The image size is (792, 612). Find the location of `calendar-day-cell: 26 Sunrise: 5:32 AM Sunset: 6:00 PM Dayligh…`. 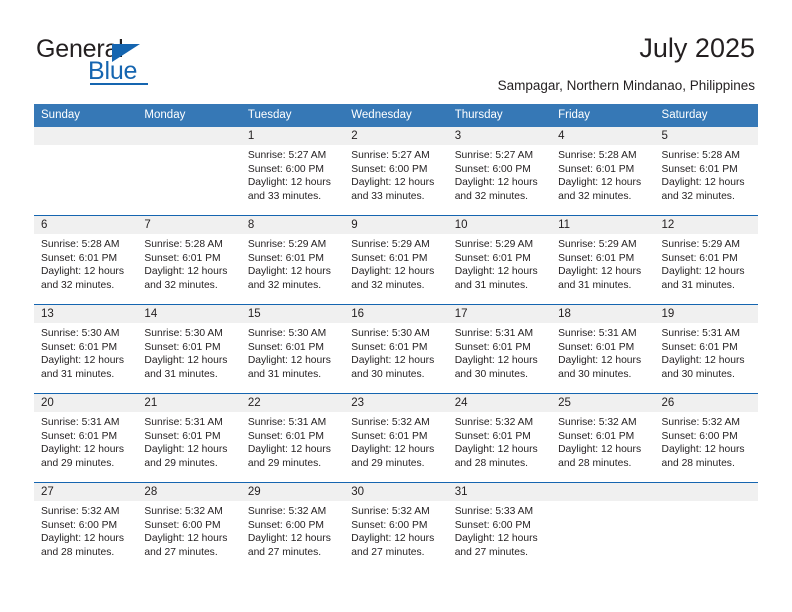

calendar-day-cell: 26 Sunrise: 5:32 AM Sunset: 6:00 PM Dayligh… is located at coordinates (706, 438).